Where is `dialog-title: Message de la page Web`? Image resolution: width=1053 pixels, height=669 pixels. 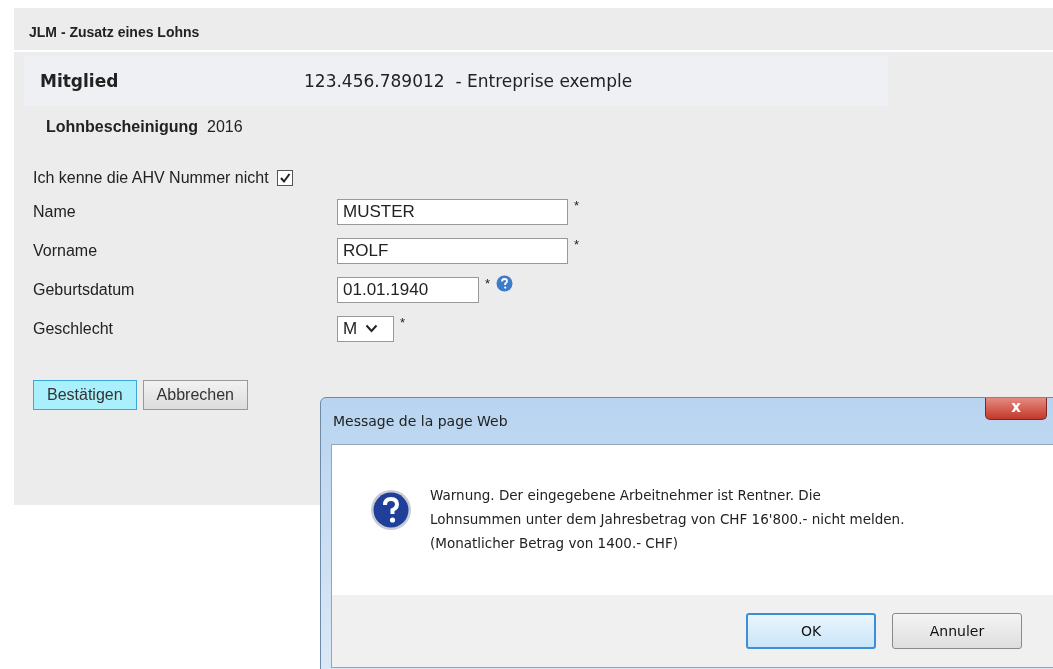
dialog-title: Message de la page Web is located at coordinates (420, 421).